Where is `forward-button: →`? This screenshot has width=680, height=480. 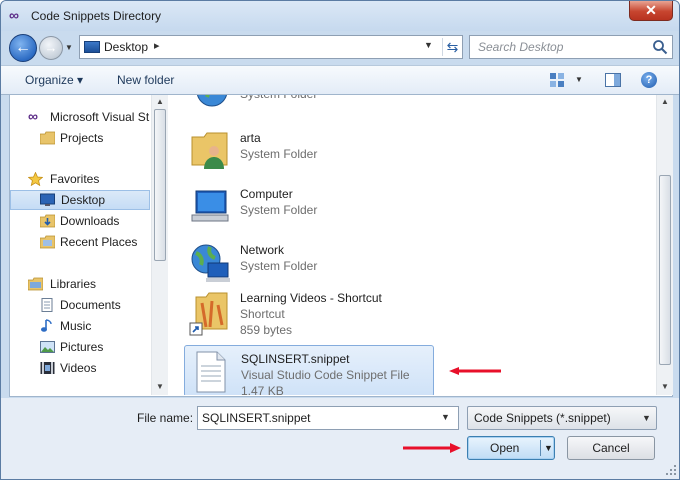 forward-button: → is located at coordinates (51, 48).